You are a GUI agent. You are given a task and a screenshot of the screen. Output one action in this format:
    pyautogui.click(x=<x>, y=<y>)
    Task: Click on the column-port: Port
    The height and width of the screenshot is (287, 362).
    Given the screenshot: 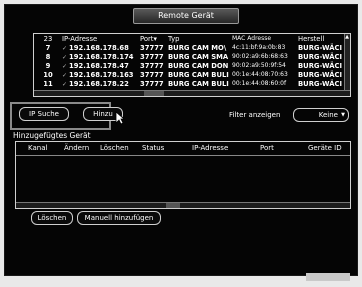 What is the action you would take?
    pyautogui.click(x=267, y=148)
    